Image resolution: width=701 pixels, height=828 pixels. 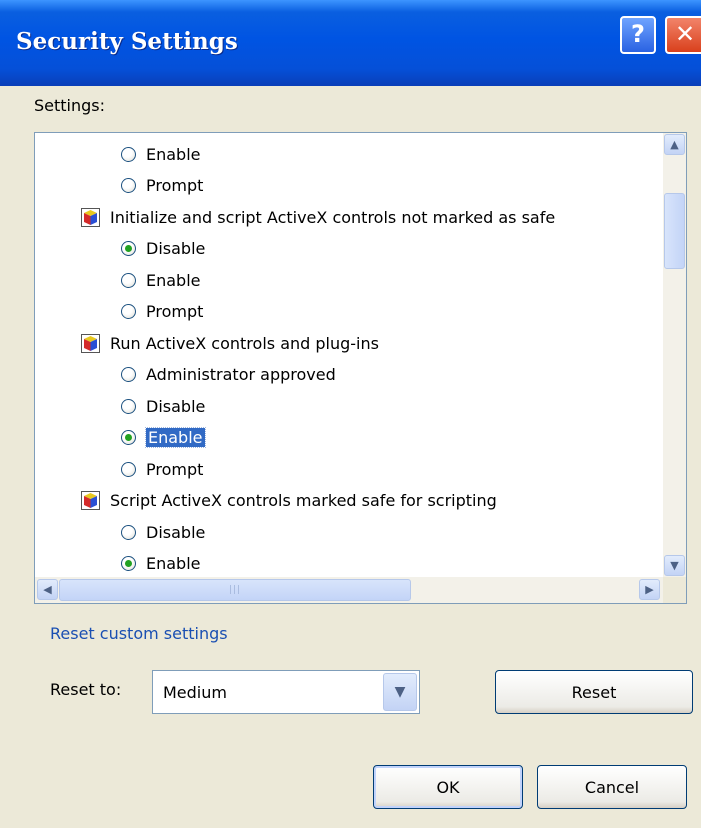 What do you see at coordinates (350, 43) in the screenshot?
I see `title-bar: Security Settings ? ✕` at bounding box center [350, 43].